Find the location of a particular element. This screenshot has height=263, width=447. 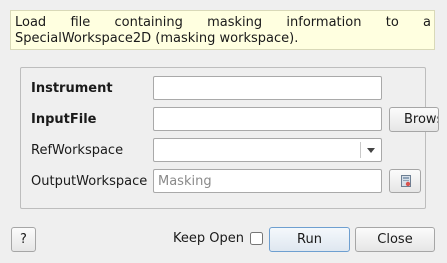

input-file-label: InputFile is located at coordinates (64, 119).